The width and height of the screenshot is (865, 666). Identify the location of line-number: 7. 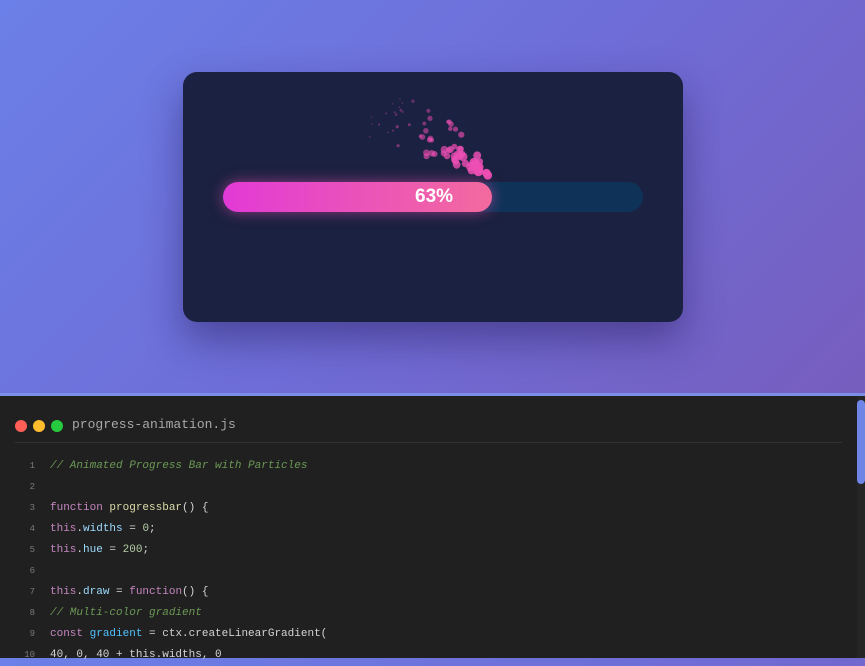
(32, 592).